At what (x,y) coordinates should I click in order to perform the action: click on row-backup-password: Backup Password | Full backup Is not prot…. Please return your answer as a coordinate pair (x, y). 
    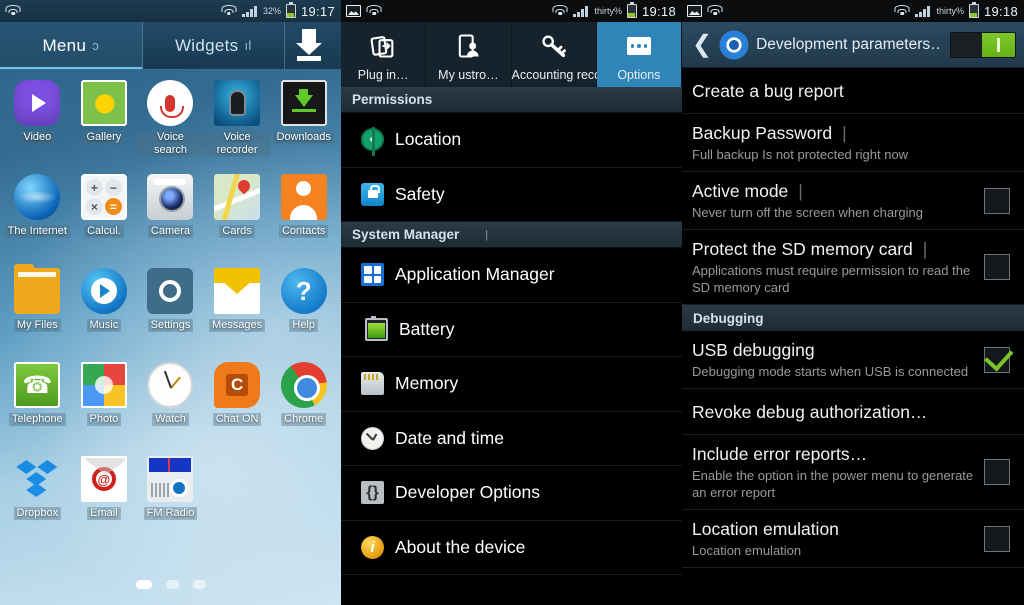
    Looking at the image, I should click on (853, 143).